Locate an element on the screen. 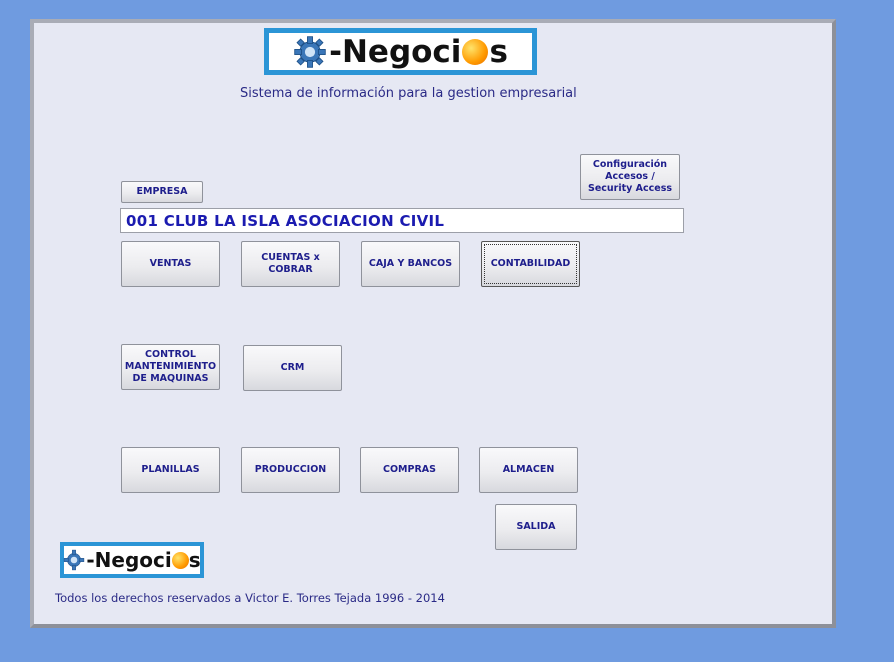  control-mantenimiento-button: CONTROL MANTENIMIENTO DE MAQUINAS is located at coordinates (170, 367).